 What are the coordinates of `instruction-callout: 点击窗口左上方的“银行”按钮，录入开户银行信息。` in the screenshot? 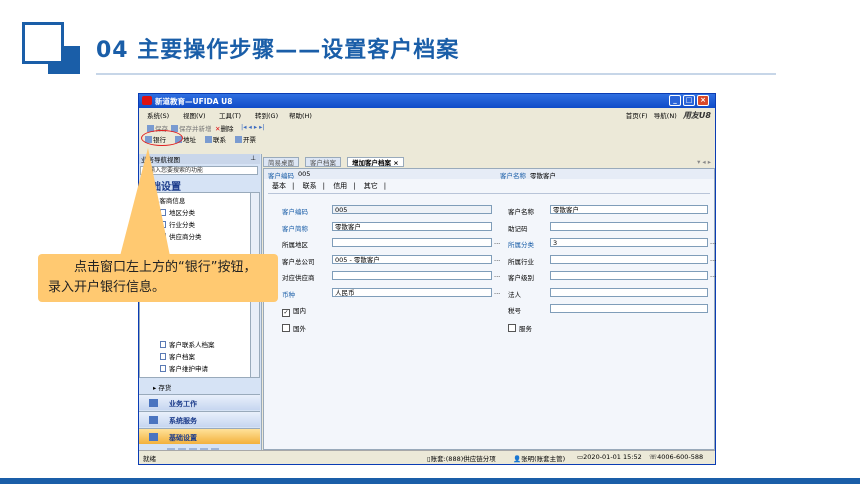 It's located at (158, 278).